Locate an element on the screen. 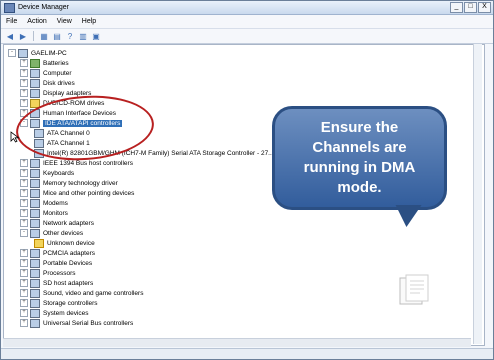 The width and height of the screenshot is (494, 360). tree-item-memory-technology-driver: + Memory technology driver is located at coordinates (69, 183).